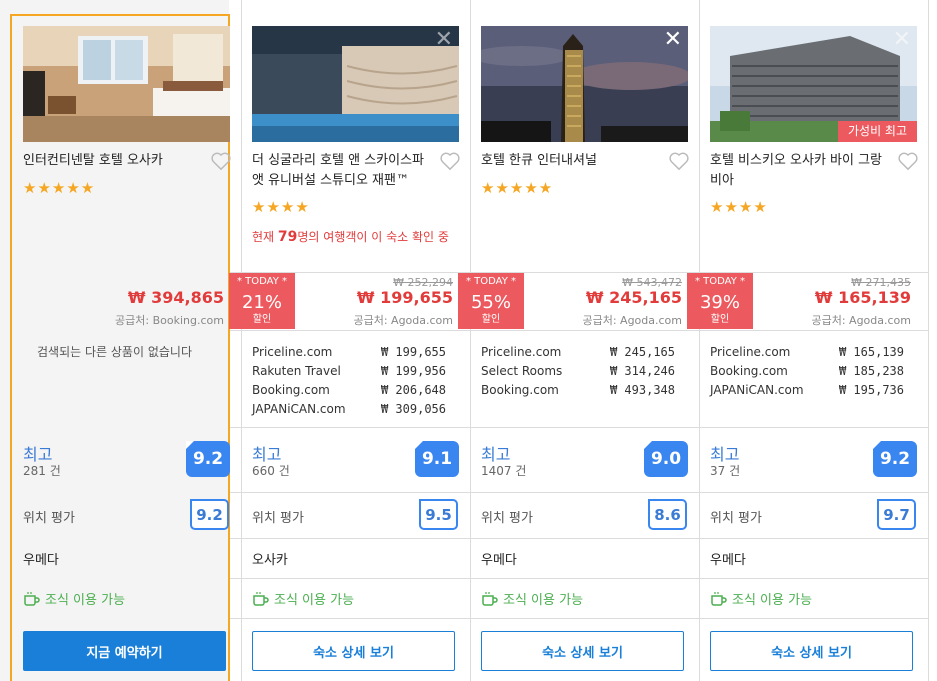  Describe the element at coordinates (800, 171) in the screenshot. I see `hotel-name: 호텔 비스키오 오사카 바이 그랑비아` at that location.